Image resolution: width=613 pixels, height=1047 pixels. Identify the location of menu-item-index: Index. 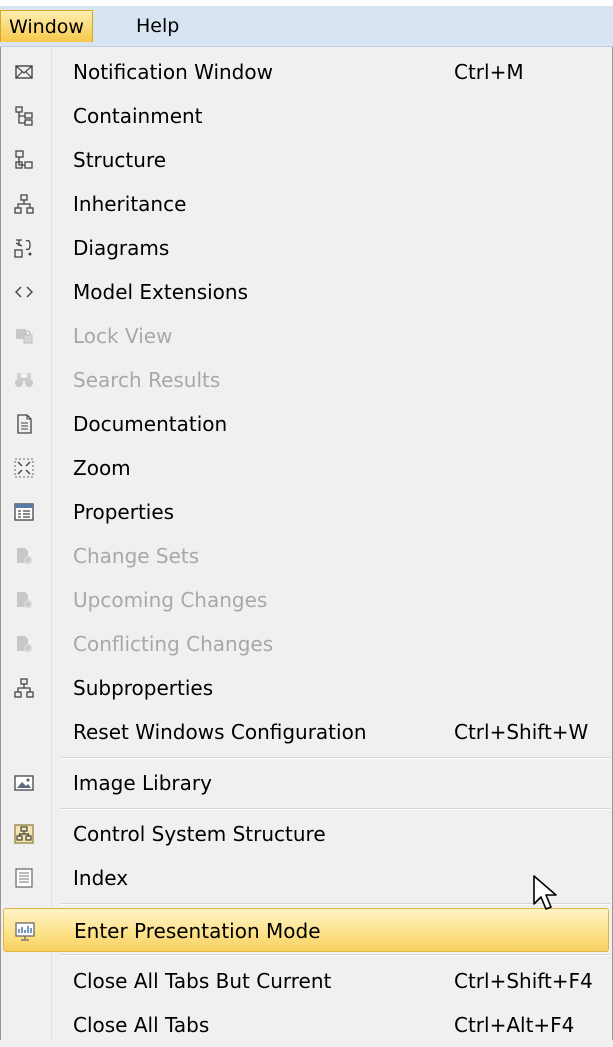
(306, 878).